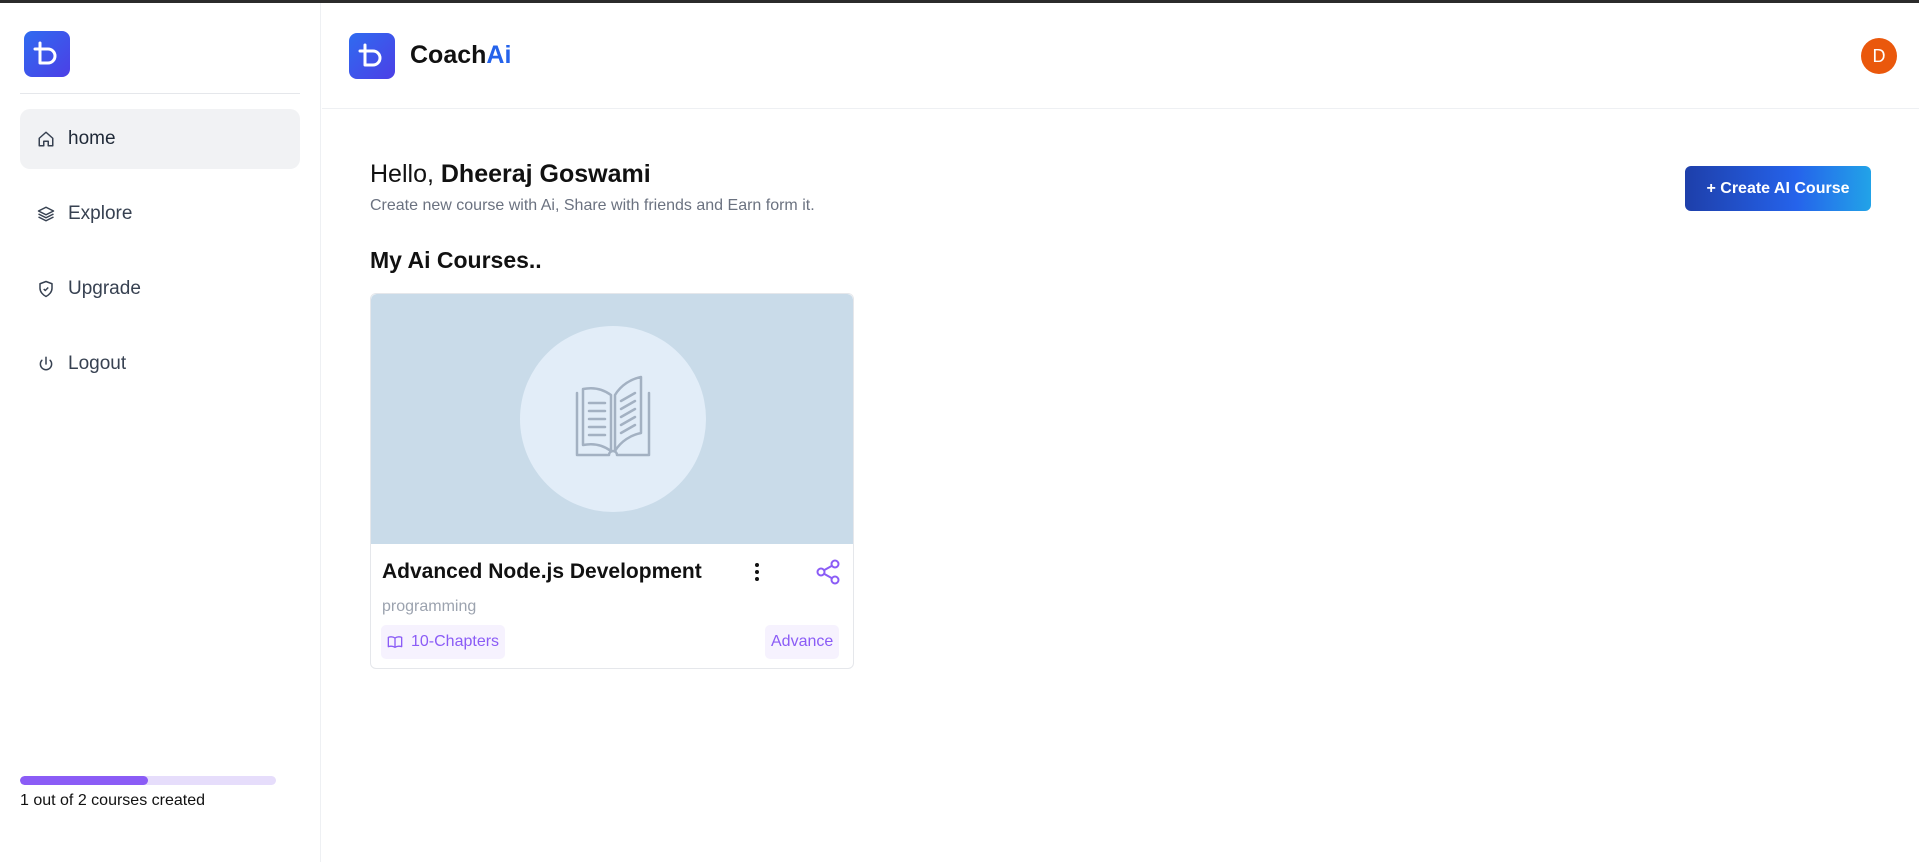 The width and height of the screenshot is (1919, 862). I want to click on level-badge: Advance, so click(802, 642).